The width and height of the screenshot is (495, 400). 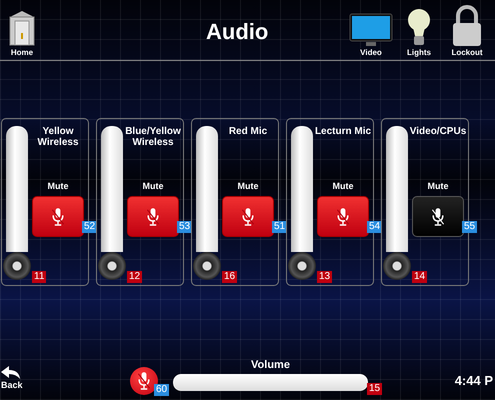 What do you see at coordinates (420, 277) in the screenshot?
I see `fader-number: 14` at bounding box center [420, 277].